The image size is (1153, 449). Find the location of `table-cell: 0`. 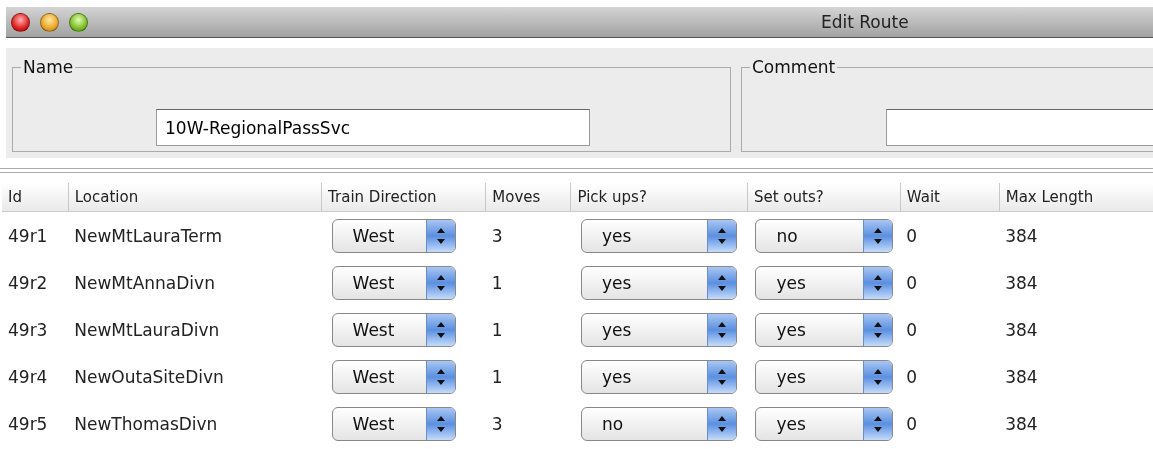

table-cell: 0 is located at coordinates (950, 235).